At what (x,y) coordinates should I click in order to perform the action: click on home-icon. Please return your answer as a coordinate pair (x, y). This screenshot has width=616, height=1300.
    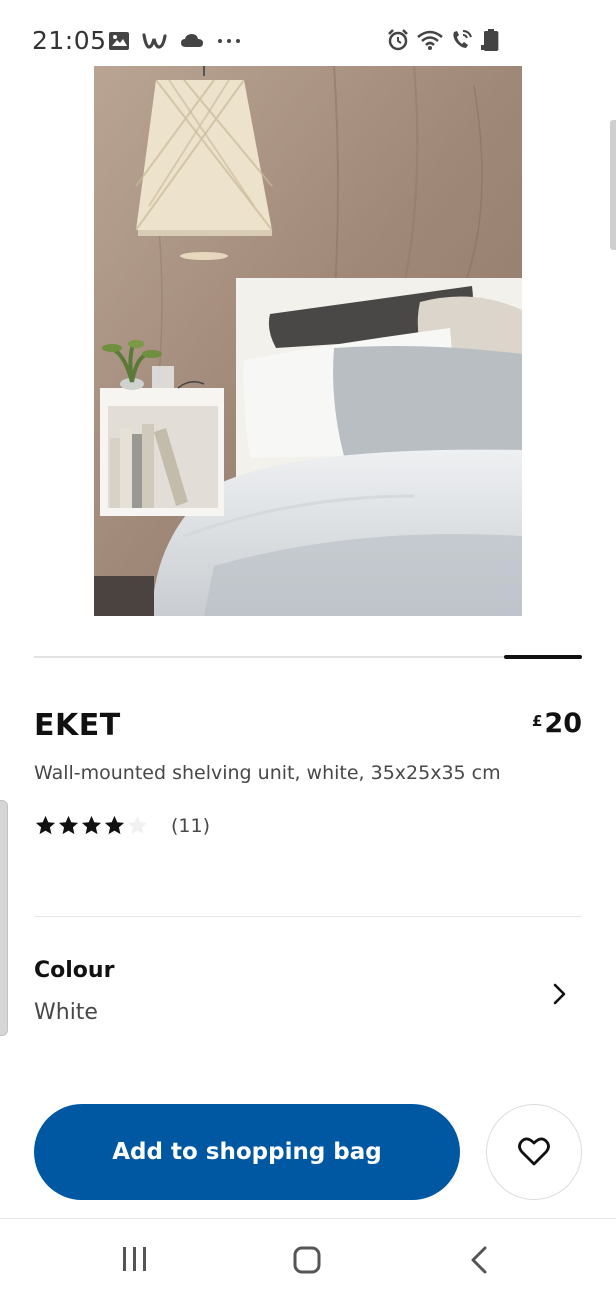
    Looking at the image, I should click on (307, 1260).